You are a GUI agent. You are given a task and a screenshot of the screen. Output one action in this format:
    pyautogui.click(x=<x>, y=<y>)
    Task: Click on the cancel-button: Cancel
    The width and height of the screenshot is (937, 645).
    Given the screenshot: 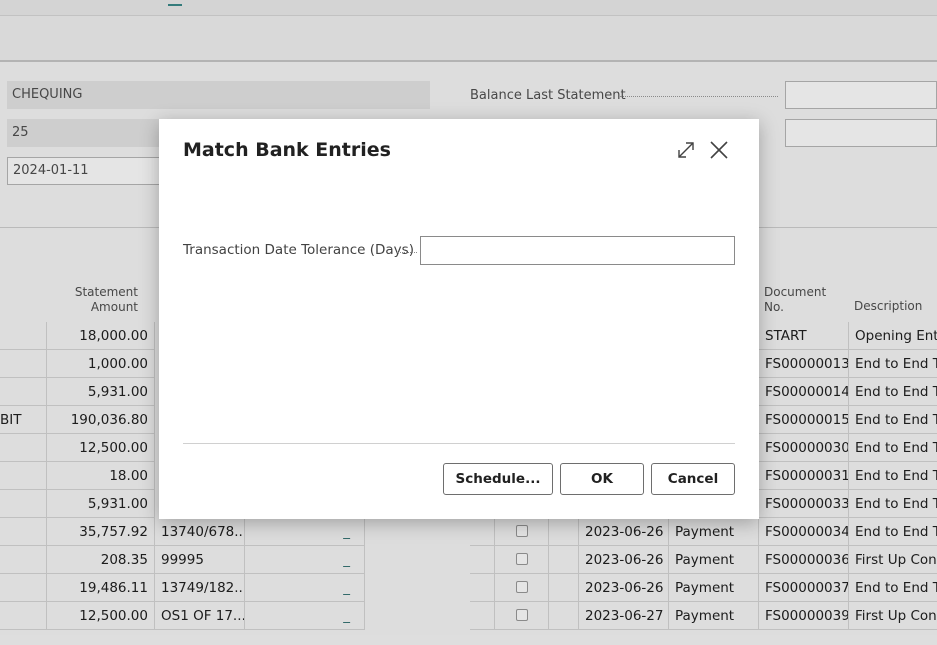 What is the action you would take?
    pyautogui.click(x=693, y=479)
    